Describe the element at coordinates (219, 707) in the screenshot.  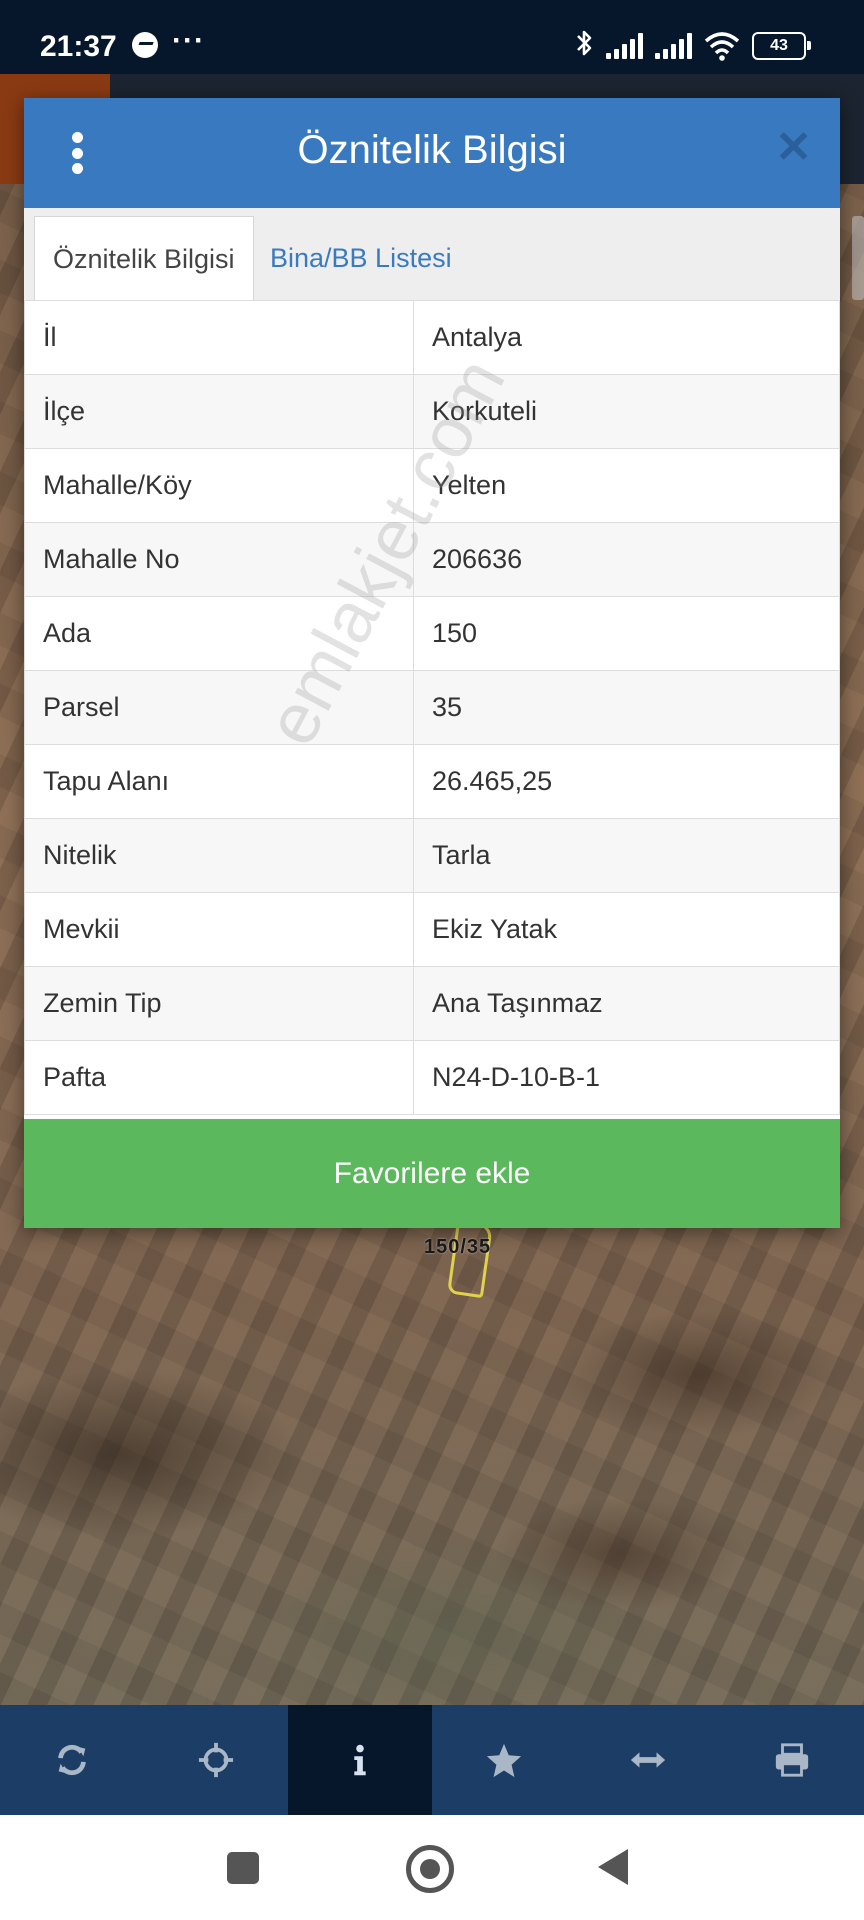
I see `row-key: Parsel` at that location.